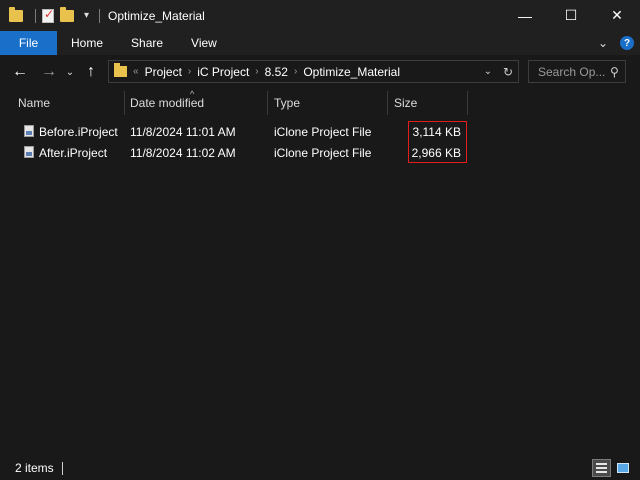  What do you see at coordinates (351, 72) in the screenshot?
I see `breadcrumb-optimize-material: Optimize_Material` at bounding box center [351, 72].